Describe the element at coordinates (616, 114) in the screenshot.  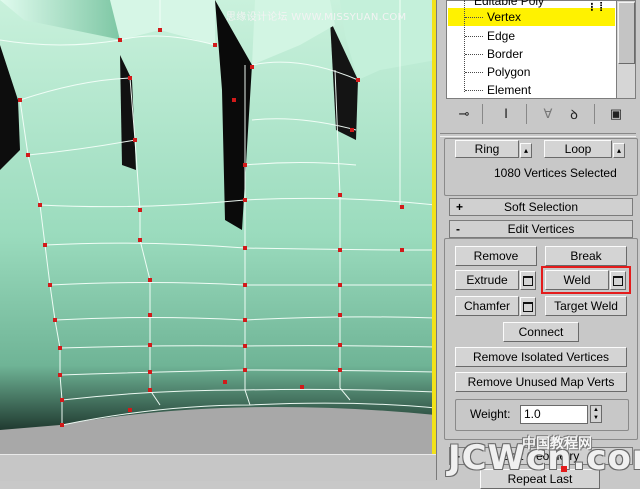
I see `configure-modifier-sets-icon: ▣` at that location.